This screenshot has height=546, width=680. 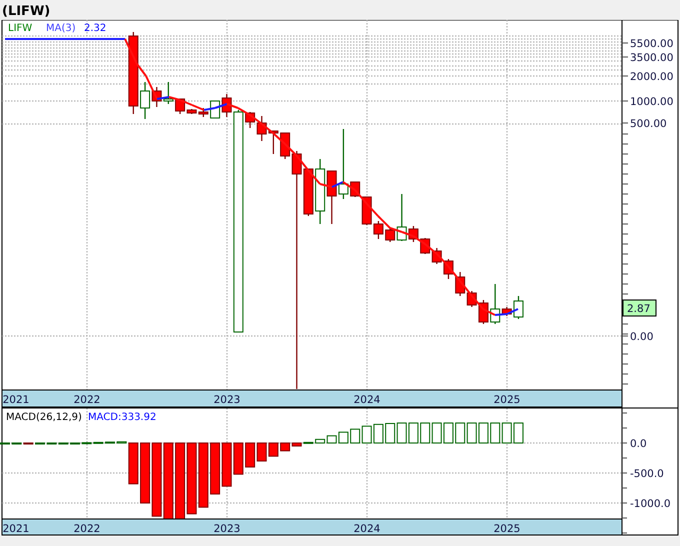 What do you see at coordinates (652, 77) in the screenshot?
I see `axis-label: 2000.00` at bounding box center [652, 77].